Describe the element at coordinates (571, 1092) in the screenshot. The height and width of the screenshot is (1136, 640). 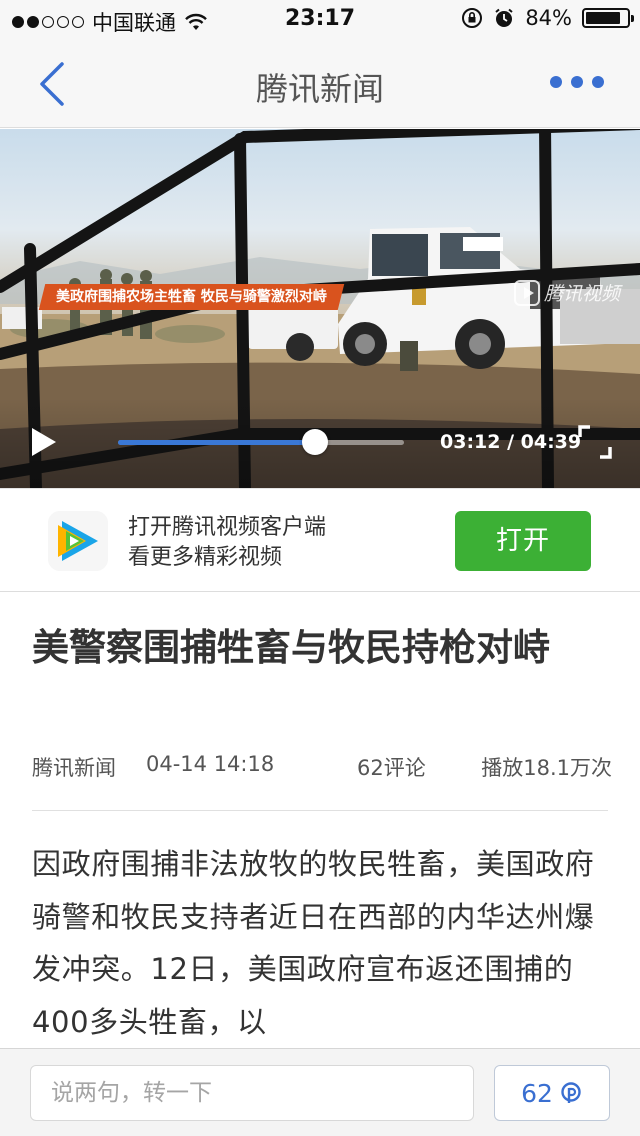
I see `comment-bubble-icon` at that location.